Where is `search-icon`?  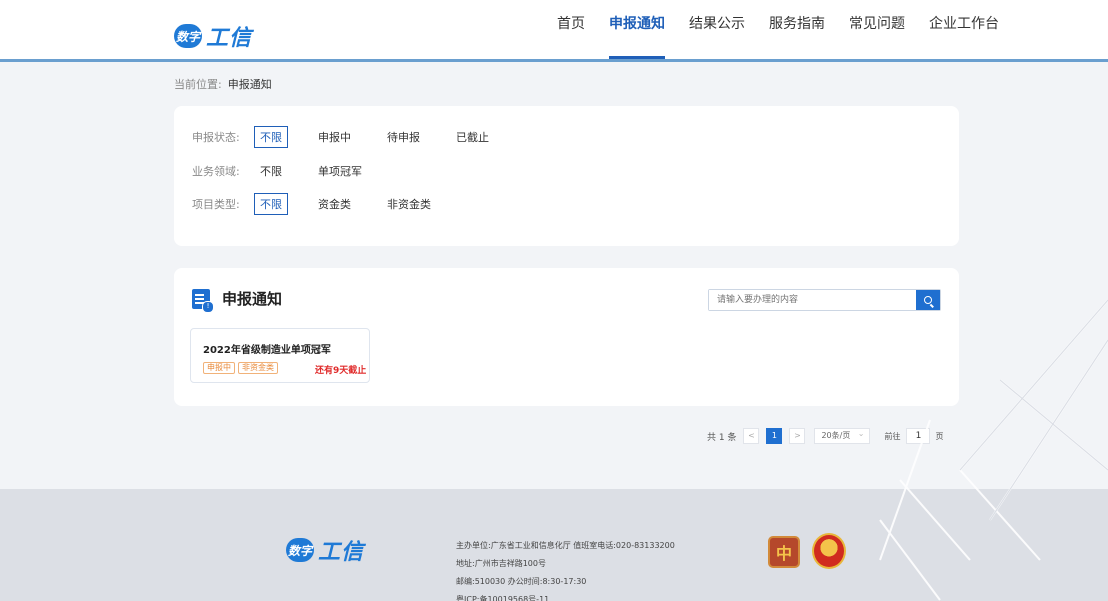
search-icon is located at coordinates (928, 300).